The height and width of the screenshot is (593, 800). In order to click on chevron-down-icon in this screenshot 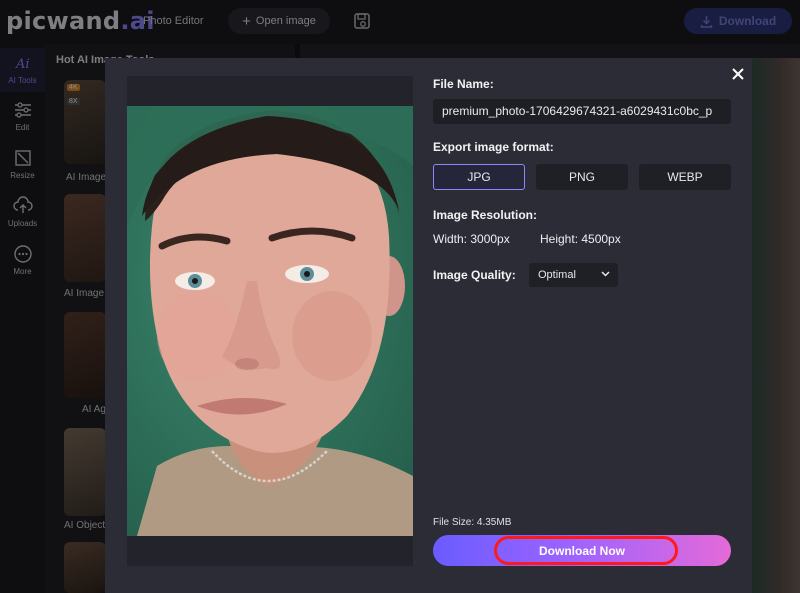, I will do `click(605, 274)`.